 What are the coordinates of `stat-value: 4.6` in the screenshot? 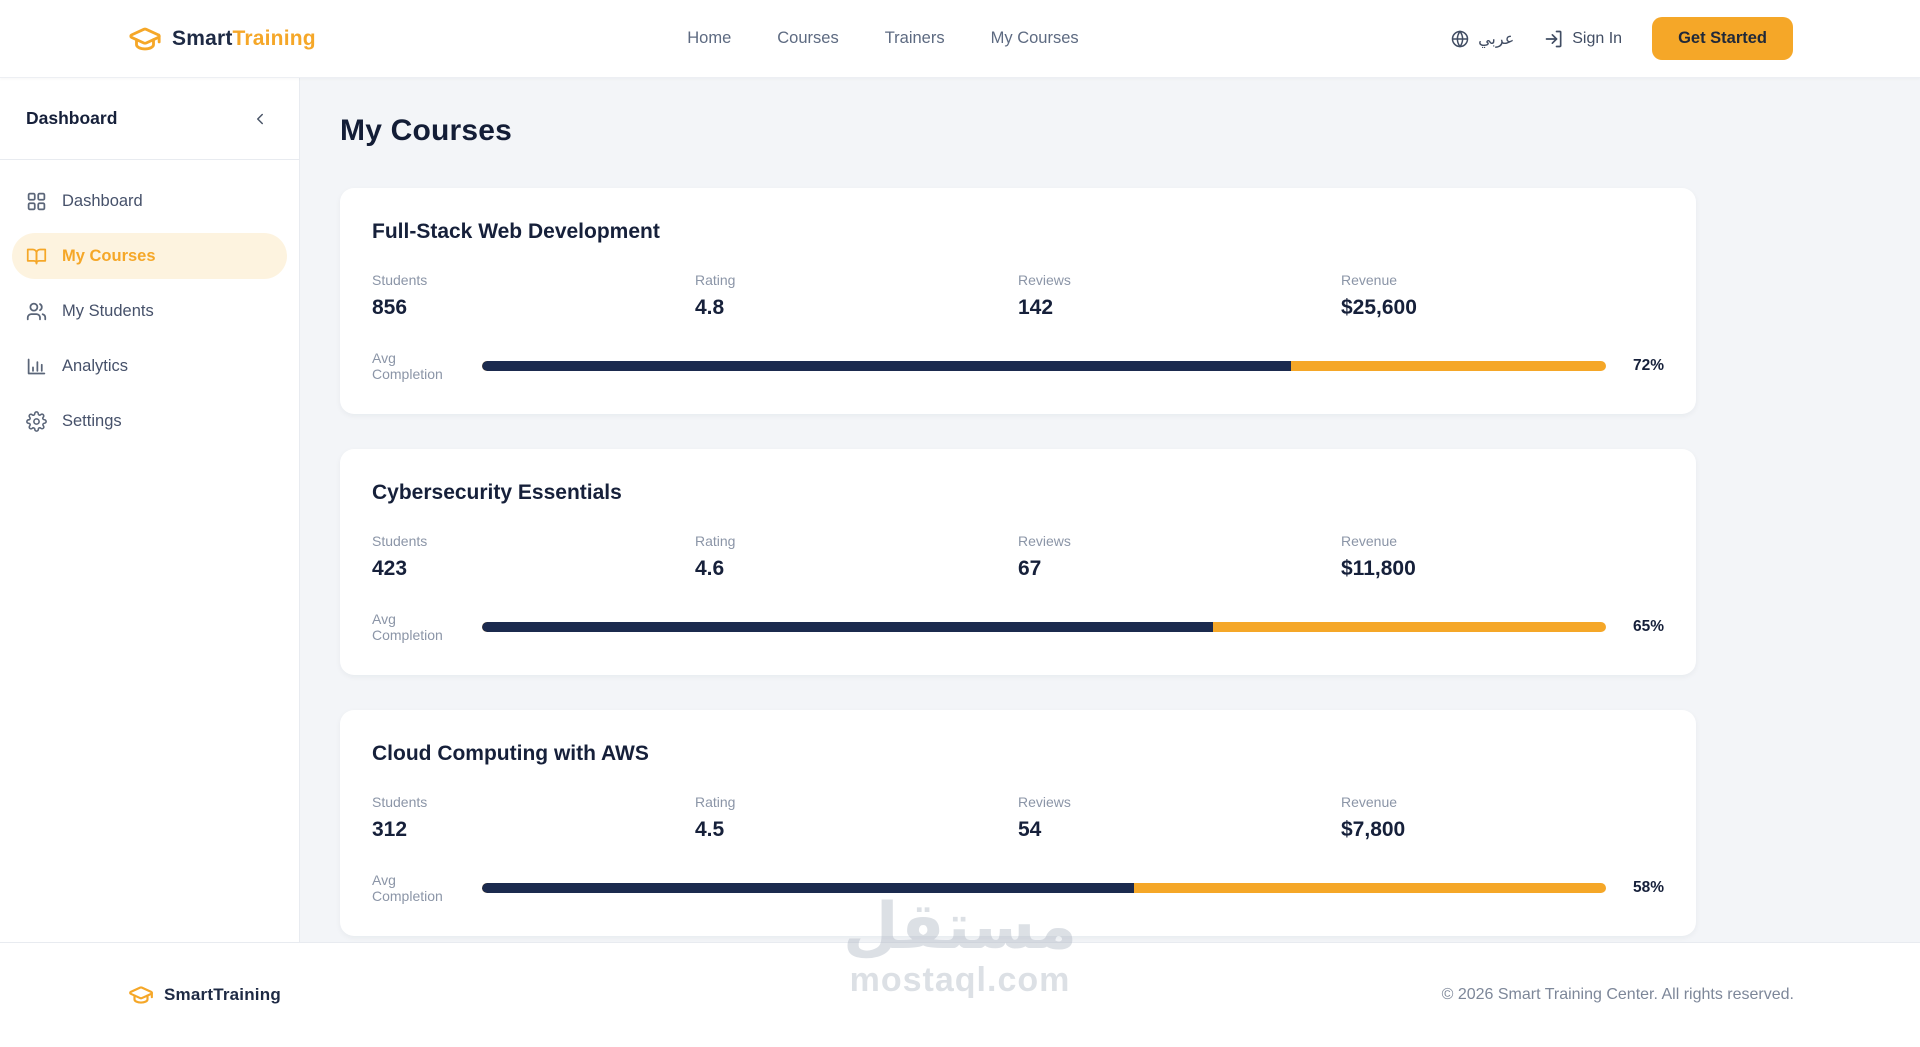 It's located at (710, 568).